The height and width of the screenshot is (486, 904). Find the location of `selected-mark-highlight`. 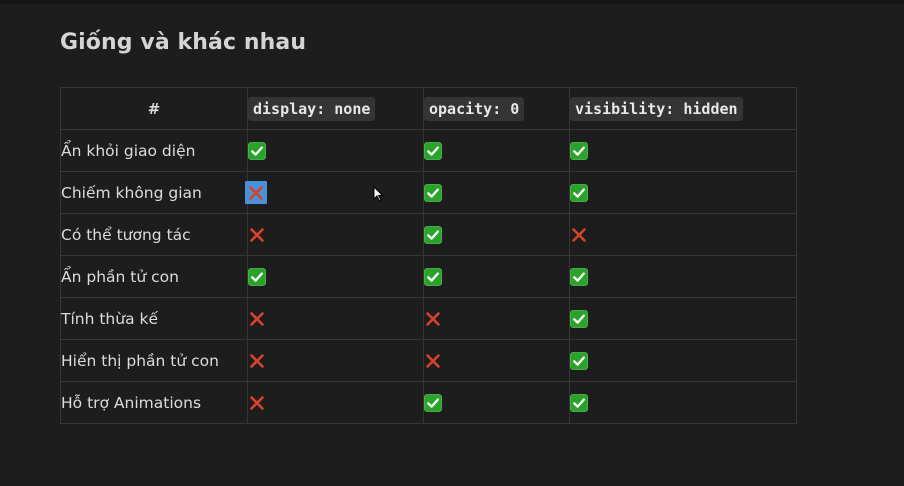

selected-mark-highlight is located at coordinates (256, 192).